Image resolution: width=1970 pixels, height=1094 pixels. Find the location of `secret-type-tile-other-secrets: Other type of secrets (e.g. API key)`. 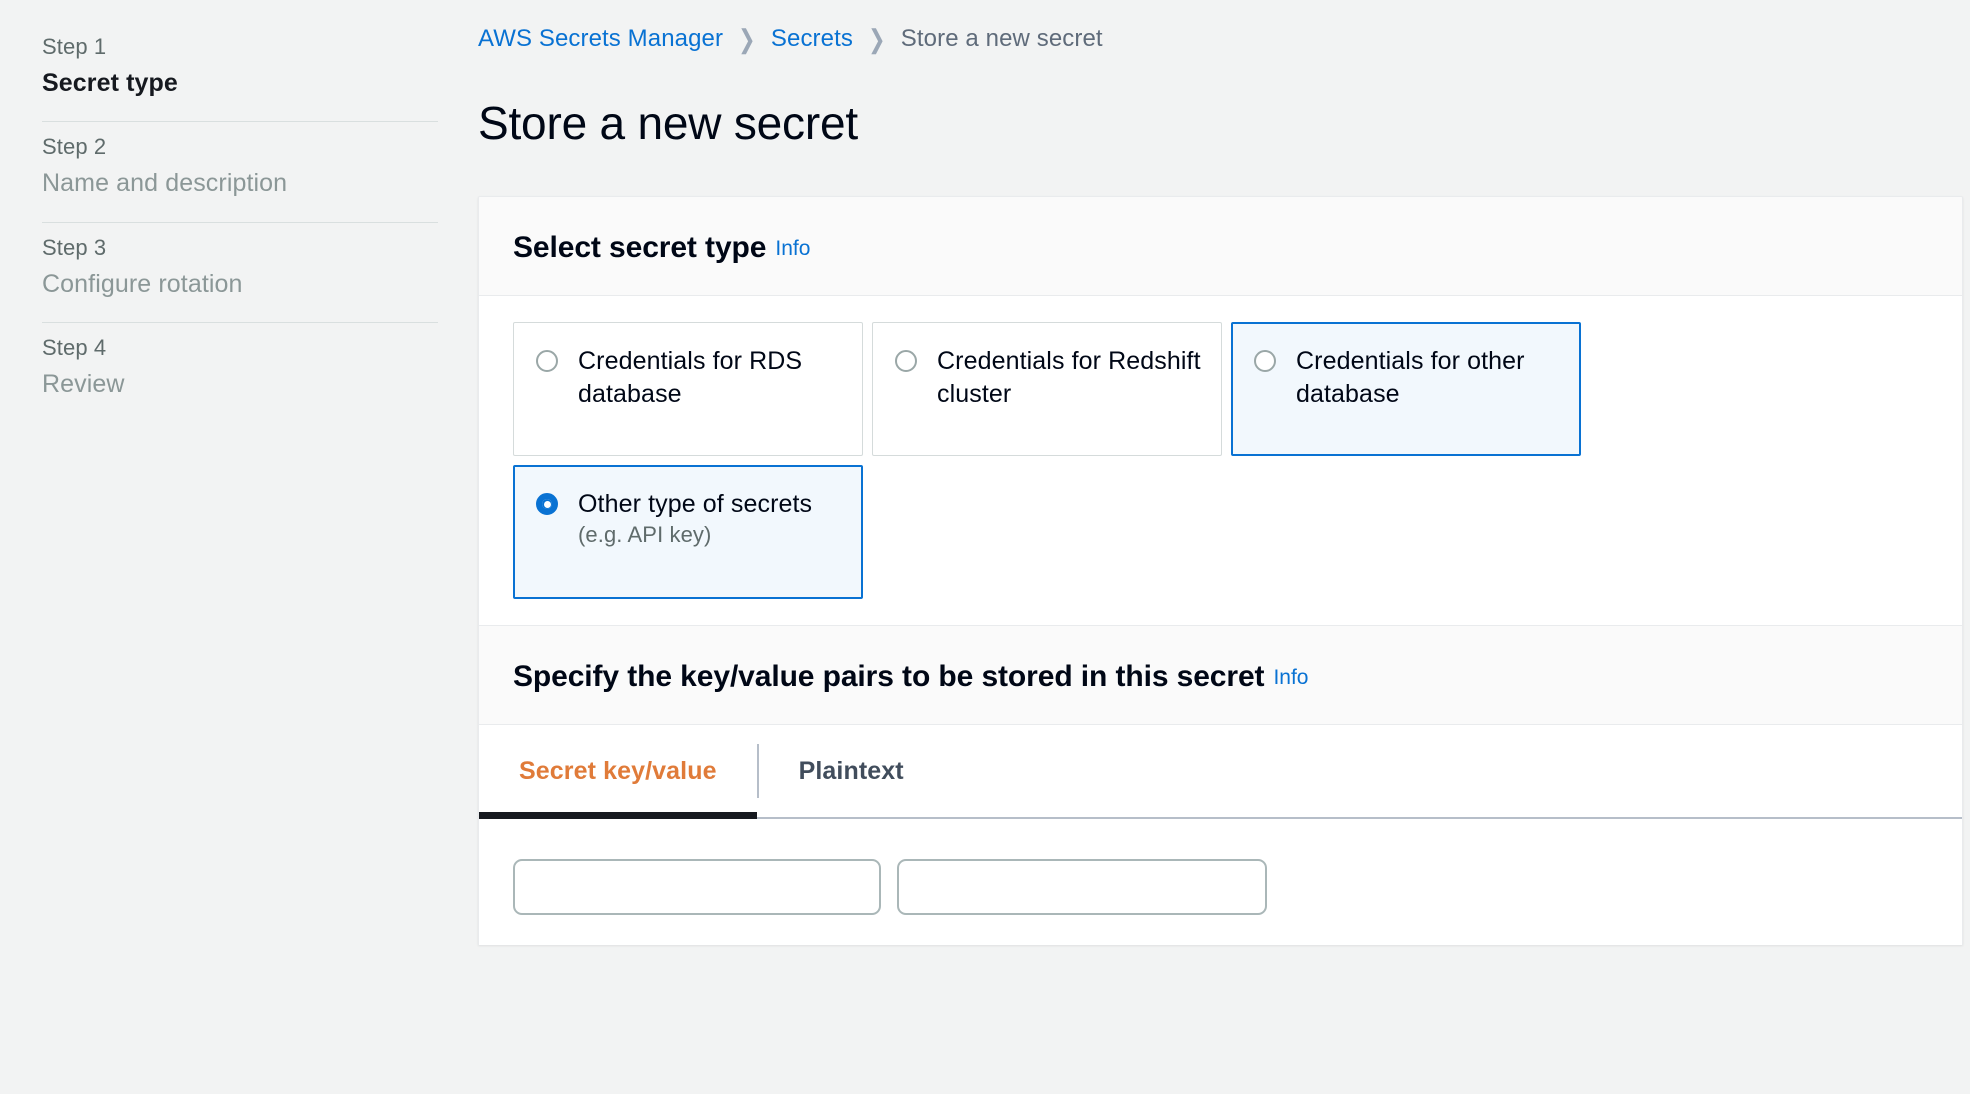

secret-type-tile-other-secrets: Other type of secrets (e.g. API key) is located at coordinates (688, 532).